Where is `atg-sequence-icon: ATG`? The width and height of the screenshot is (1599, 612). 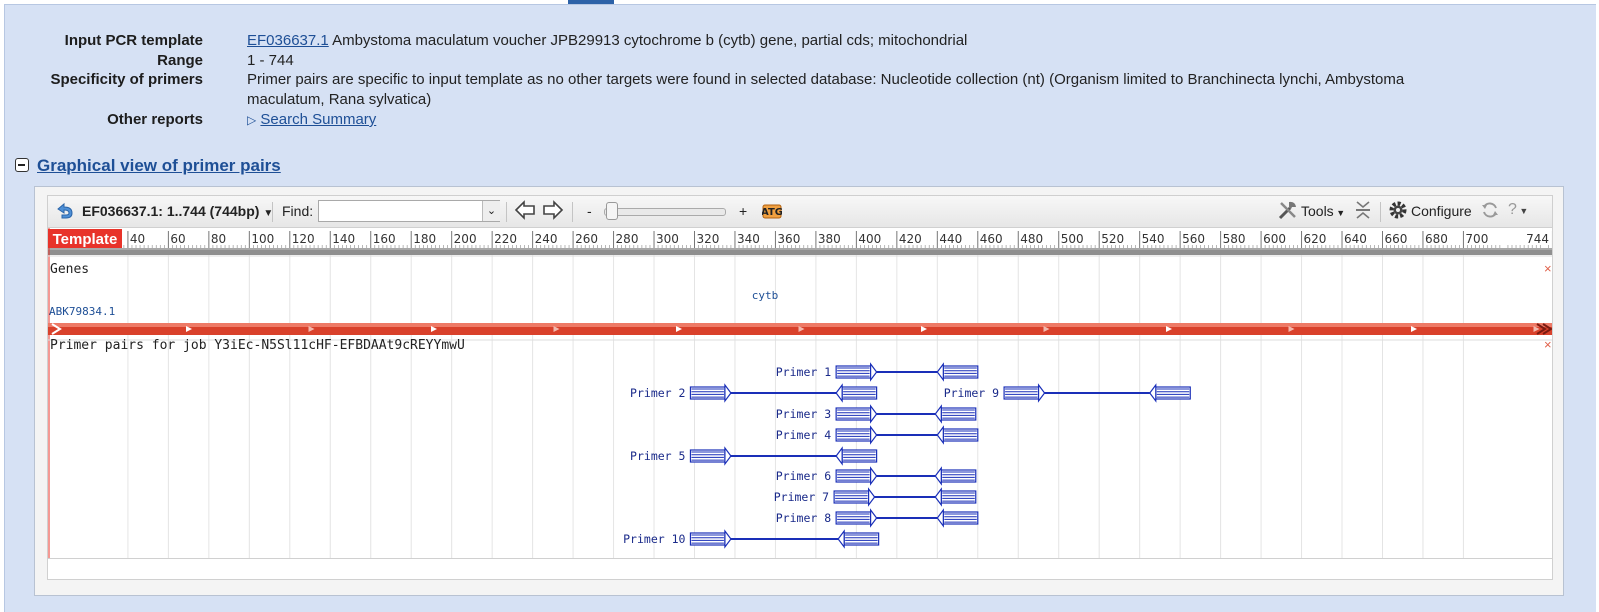
atg-sequence-icon: ATG is located at coordinates (772, 212).